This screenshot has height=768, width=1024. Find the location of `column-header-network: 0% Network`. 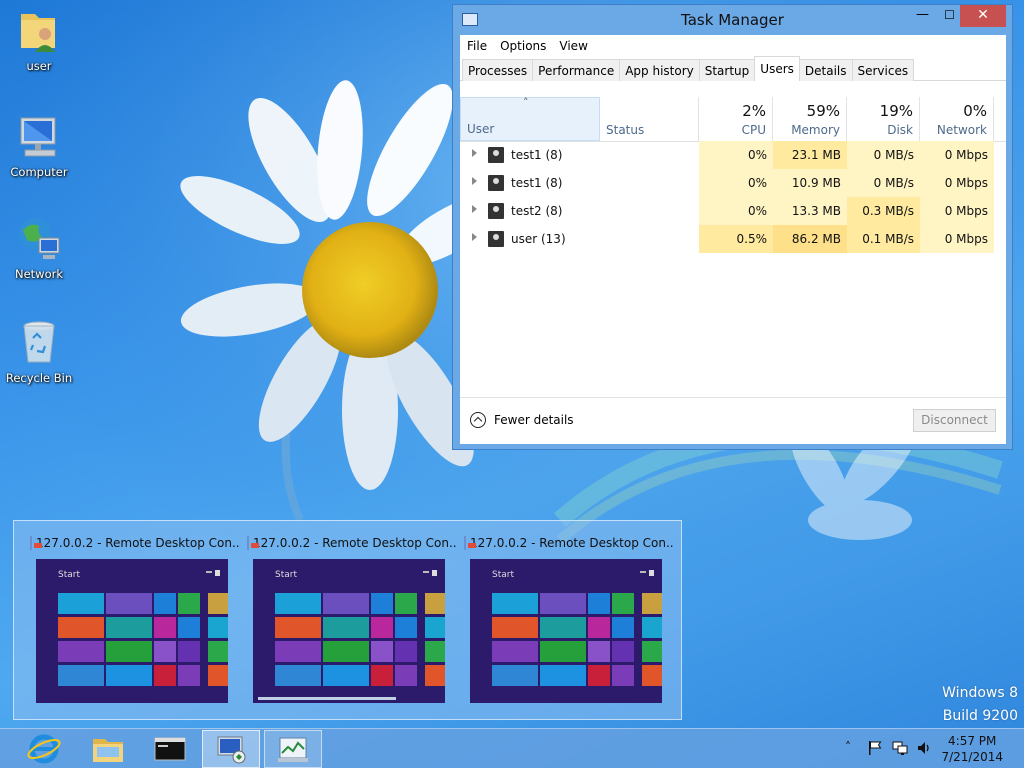

column-header-network: 0% Network is located at coordinates (957, 119).